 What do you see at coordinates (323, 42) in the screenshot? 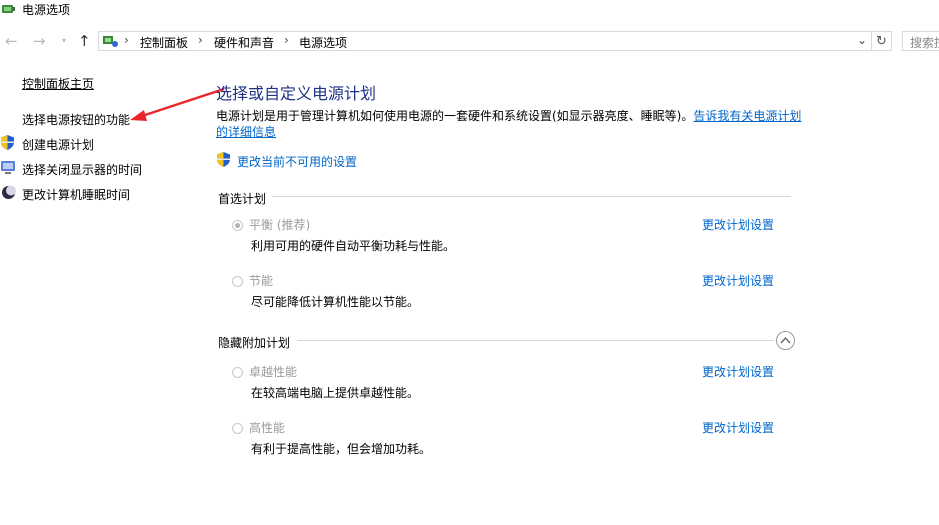
I see `breadcrumb-power-options: 电源选项` at bounding box center [323, 42].